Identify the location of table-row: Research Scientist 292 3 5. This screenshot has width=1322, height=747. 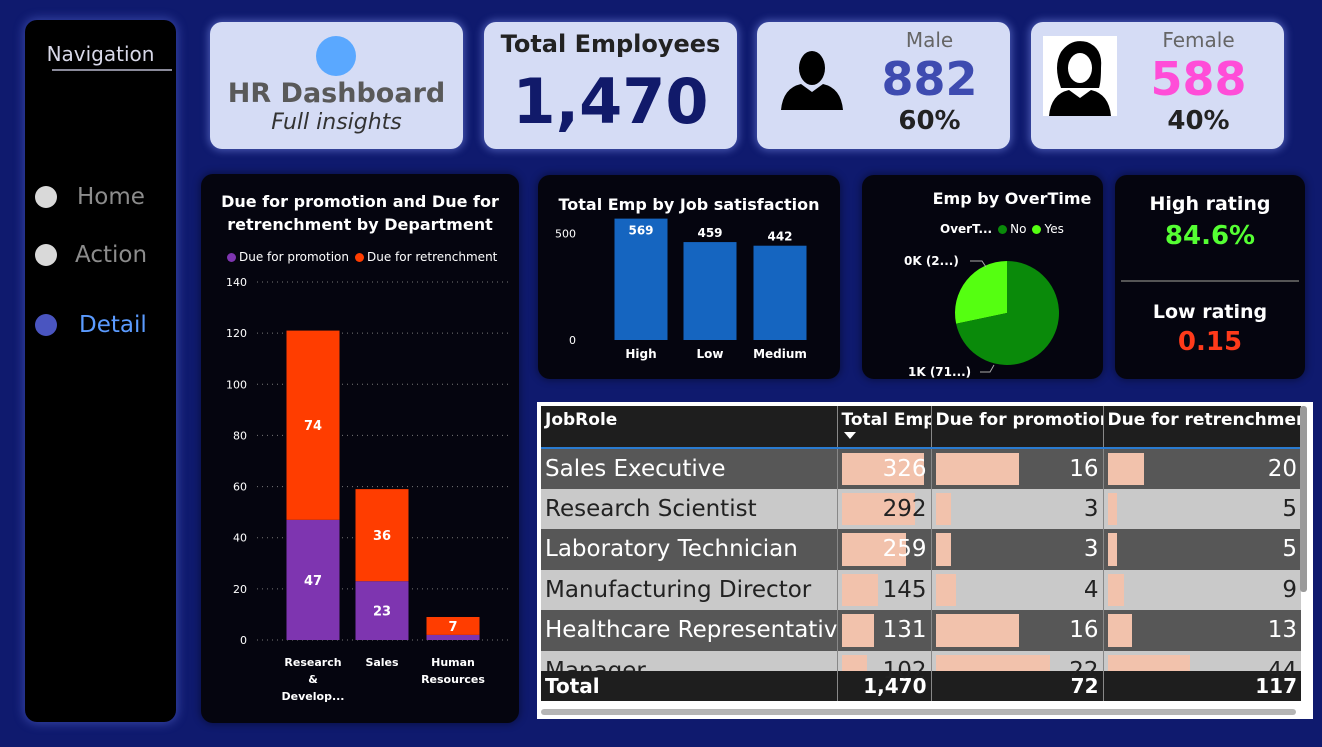
(921, 508).